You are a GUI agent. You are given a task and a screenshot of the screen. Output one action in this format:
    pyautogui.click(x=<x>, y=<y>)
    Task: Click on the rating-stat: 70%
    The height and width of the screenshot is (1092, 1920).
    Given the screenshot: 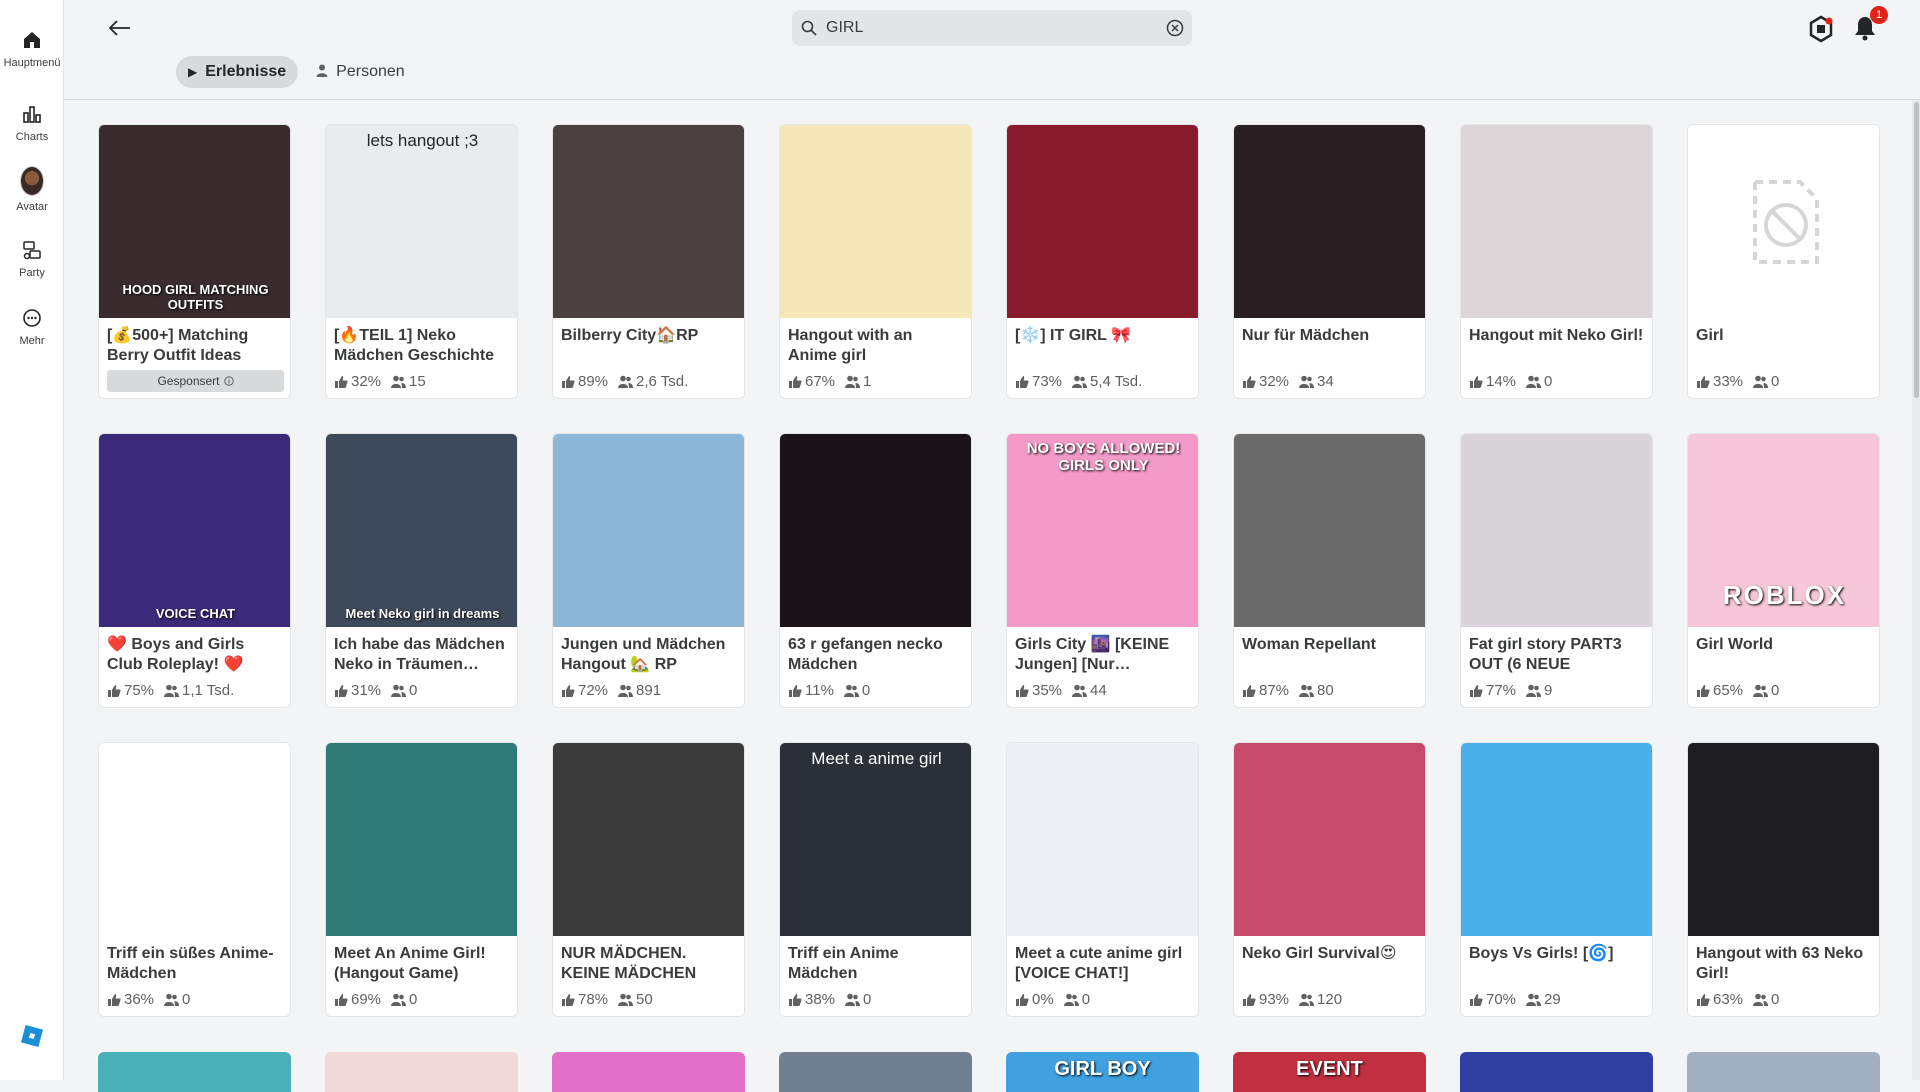 What is the action you would take?
    pyautogui.click(x=1492, y=999)
    